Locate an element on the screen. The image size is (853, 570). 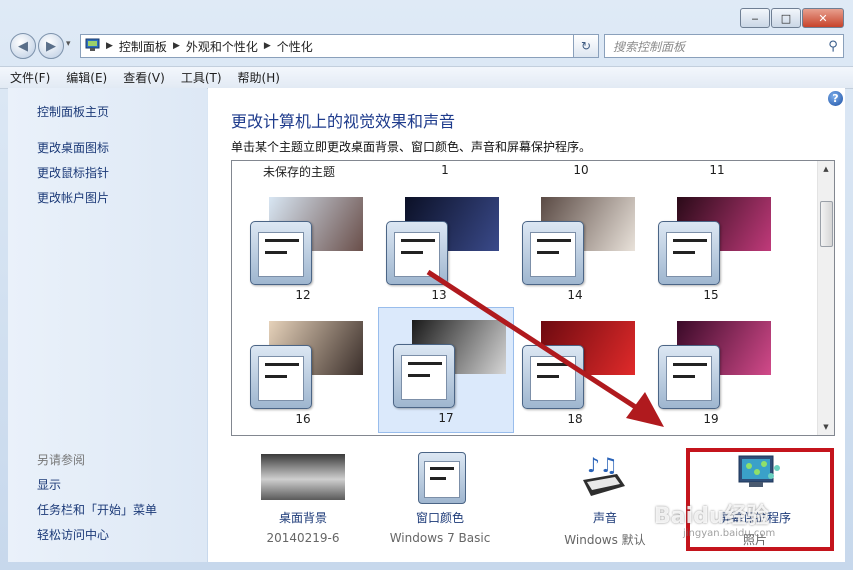
theme-name: 14 is located at coordinates (575, 295).